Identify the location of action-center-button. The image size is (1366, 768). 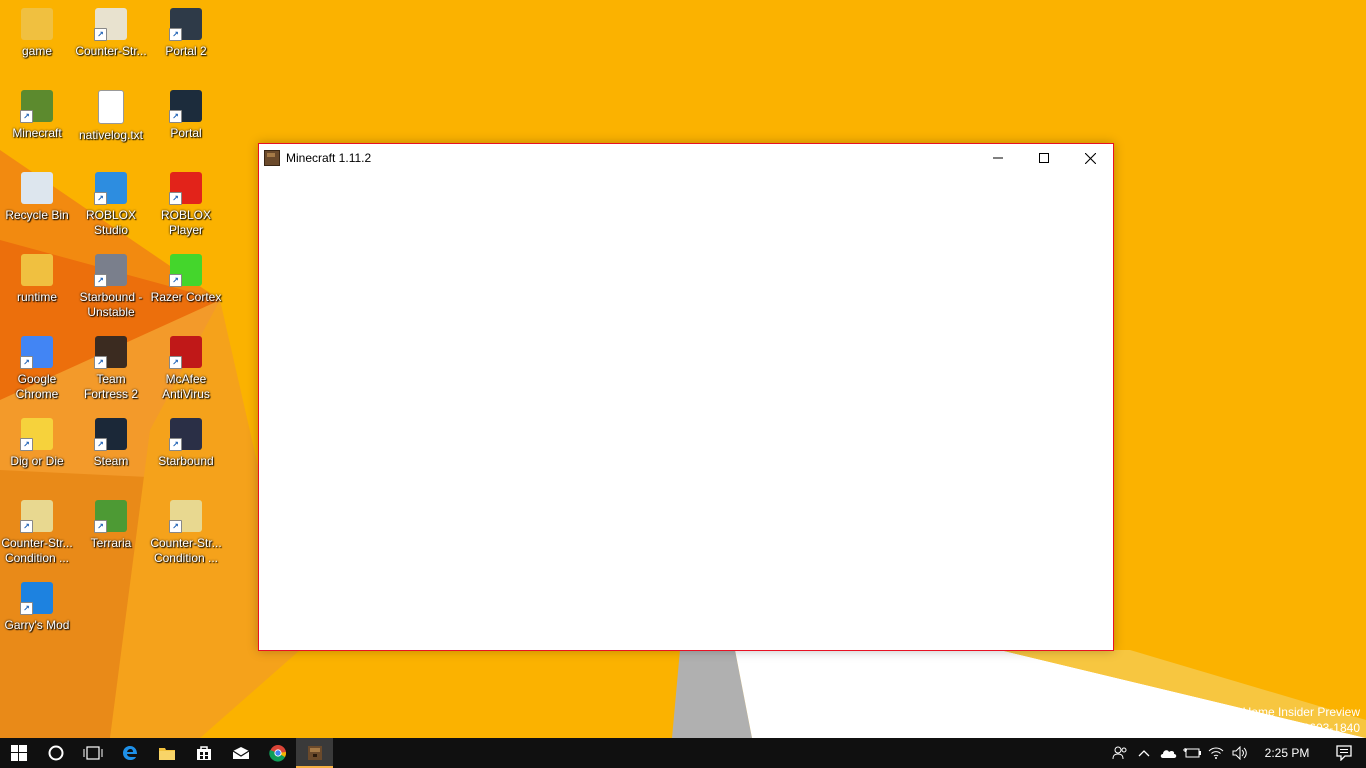
(1344, 753).